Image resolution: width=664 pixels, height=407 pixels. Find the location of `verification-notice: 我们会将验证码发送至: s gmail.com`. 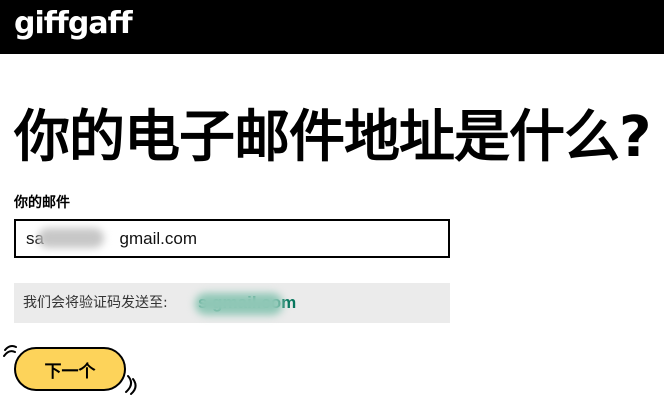

verification-notice: 我们会将验证码发送至: s gmail.com is located at coordinates (232, 303).